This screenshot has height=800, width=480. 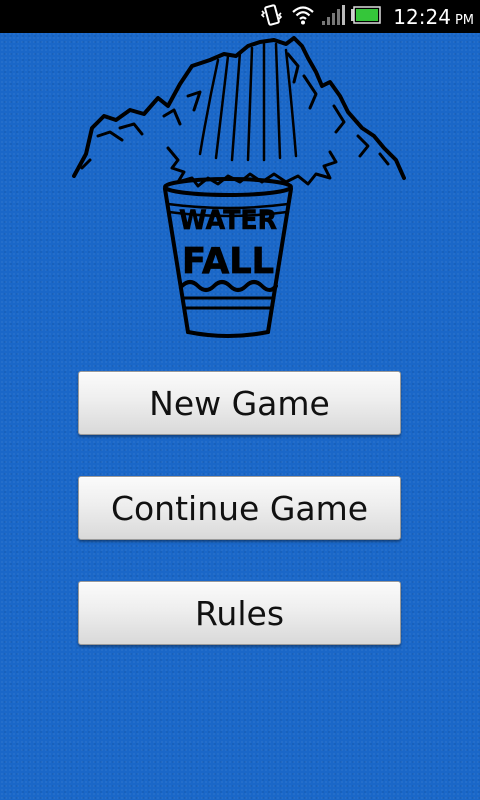 What do you see at coordinates (422, 16) in the screenshot?
I see `clock-time: 12:24` at bounding box center [422, 16].